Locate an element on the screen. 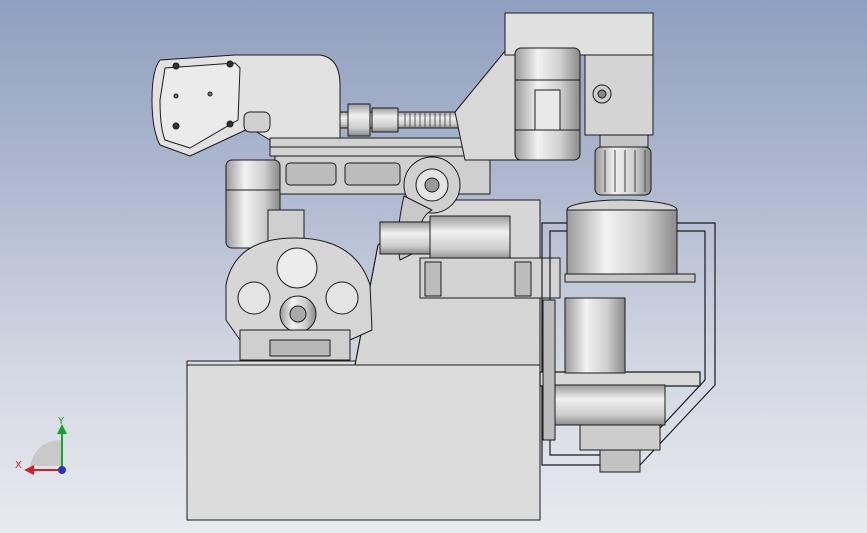 The height and width of the screenshot is (533, 867). central-cylinder is located at coordinates (630, 241).